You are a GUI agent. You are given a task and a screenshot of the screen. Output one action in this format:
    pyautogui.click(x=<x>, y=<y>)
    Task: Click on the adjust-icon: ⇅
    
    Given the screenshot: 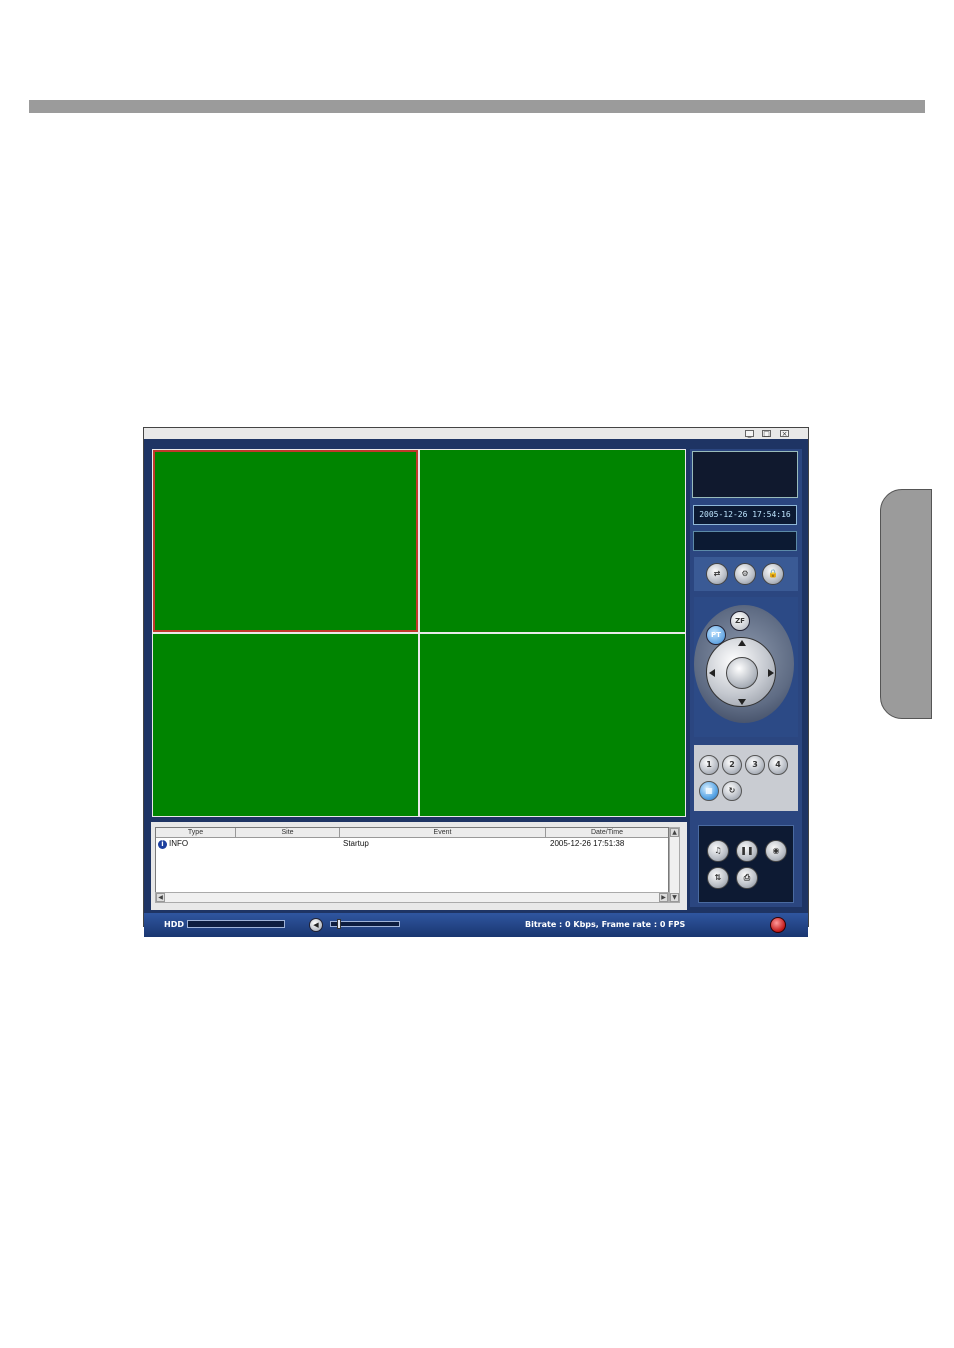 What is the action you would take?
    pyautogui.click(x=718, y=878)
    